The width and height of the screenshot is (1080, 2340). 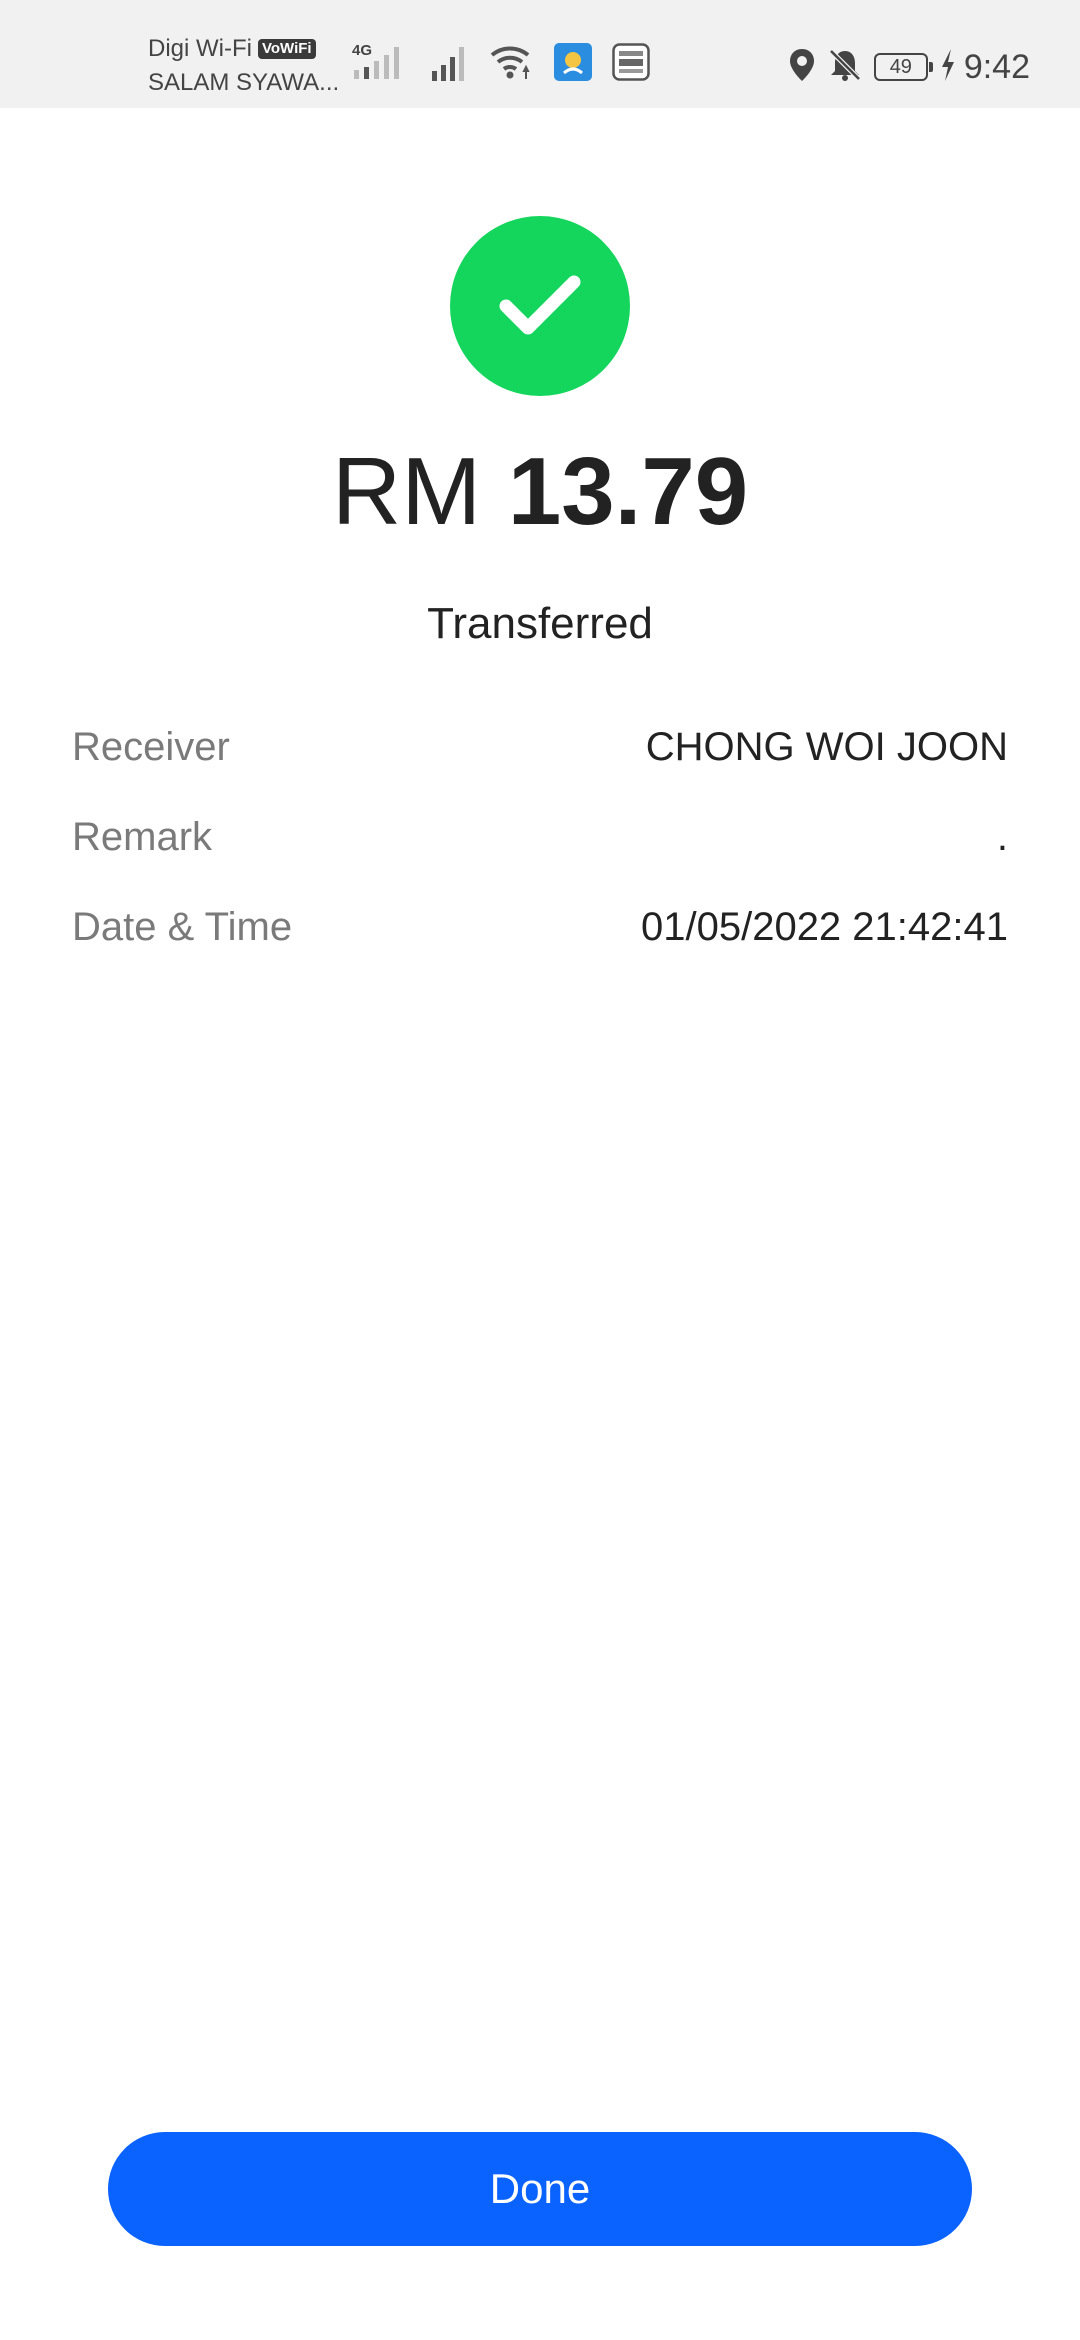 What do you see at coordinates (406, 491) in the screenshot?
I see `amount-currency: RM` at bounding box center [406, 491].